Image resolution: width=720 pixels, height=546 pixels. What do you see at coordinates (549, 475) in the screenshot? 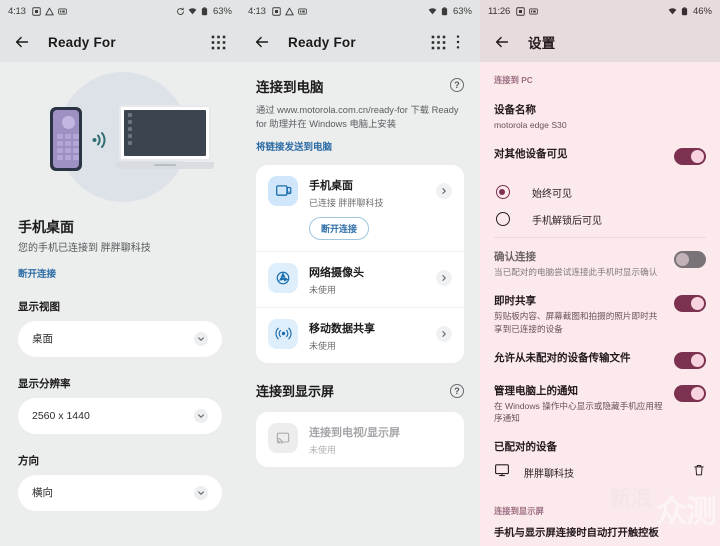
I see `paired-device-name: 胖胖聊科技` at bounding box center [549, 475].